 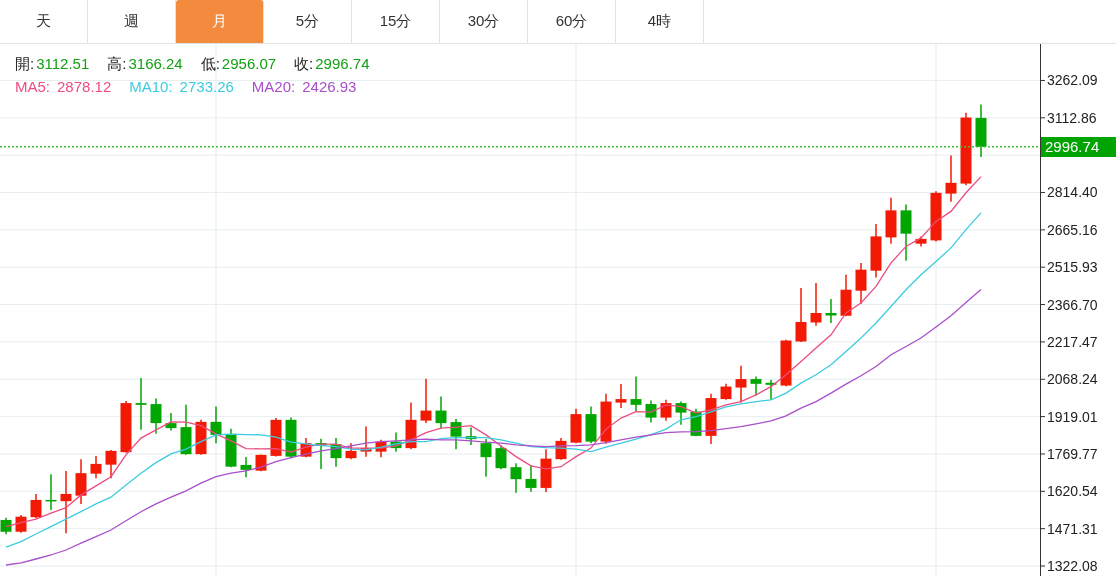 I want to click on moving-average-value: 2878.12, so click(x=84, y=87).